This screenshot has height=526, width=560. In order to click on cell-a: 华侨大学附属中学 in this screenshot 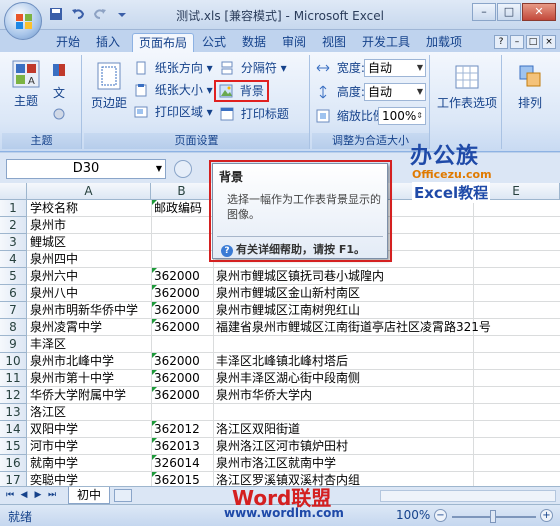, I will do `click(89, 395)`.